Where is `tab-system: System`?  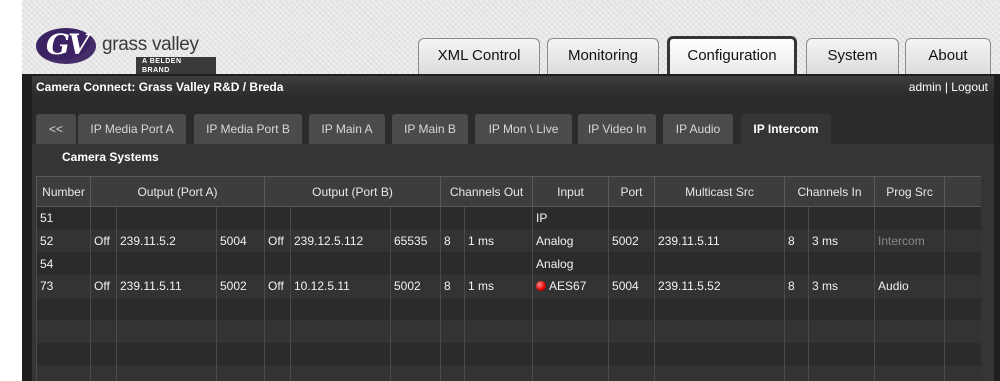
tab-system: System is located at coordinates (852, 56).